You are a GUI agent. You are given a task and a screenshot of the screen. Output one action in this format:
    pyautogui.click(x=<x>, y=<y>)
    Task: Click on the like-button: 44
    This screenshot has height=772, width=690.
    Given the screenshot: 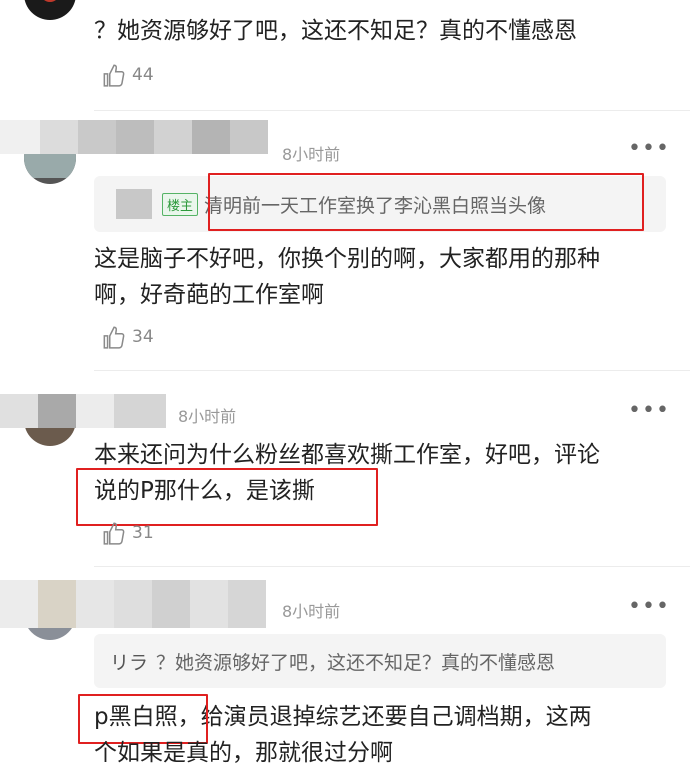 What is the action you would take?
    pyautogui.click(x=127, y=75)
    